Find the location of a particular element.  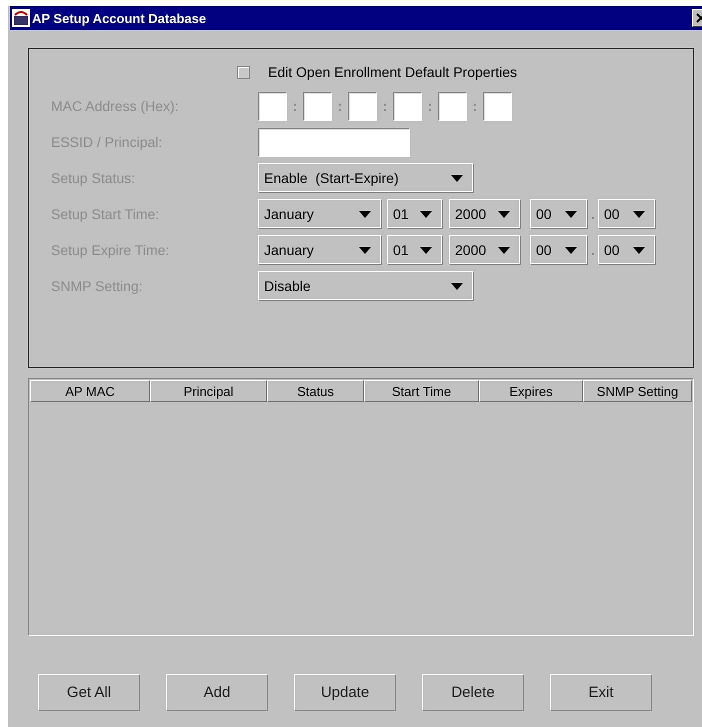

dialog-button: Get All is located at coordinates (89, 692).